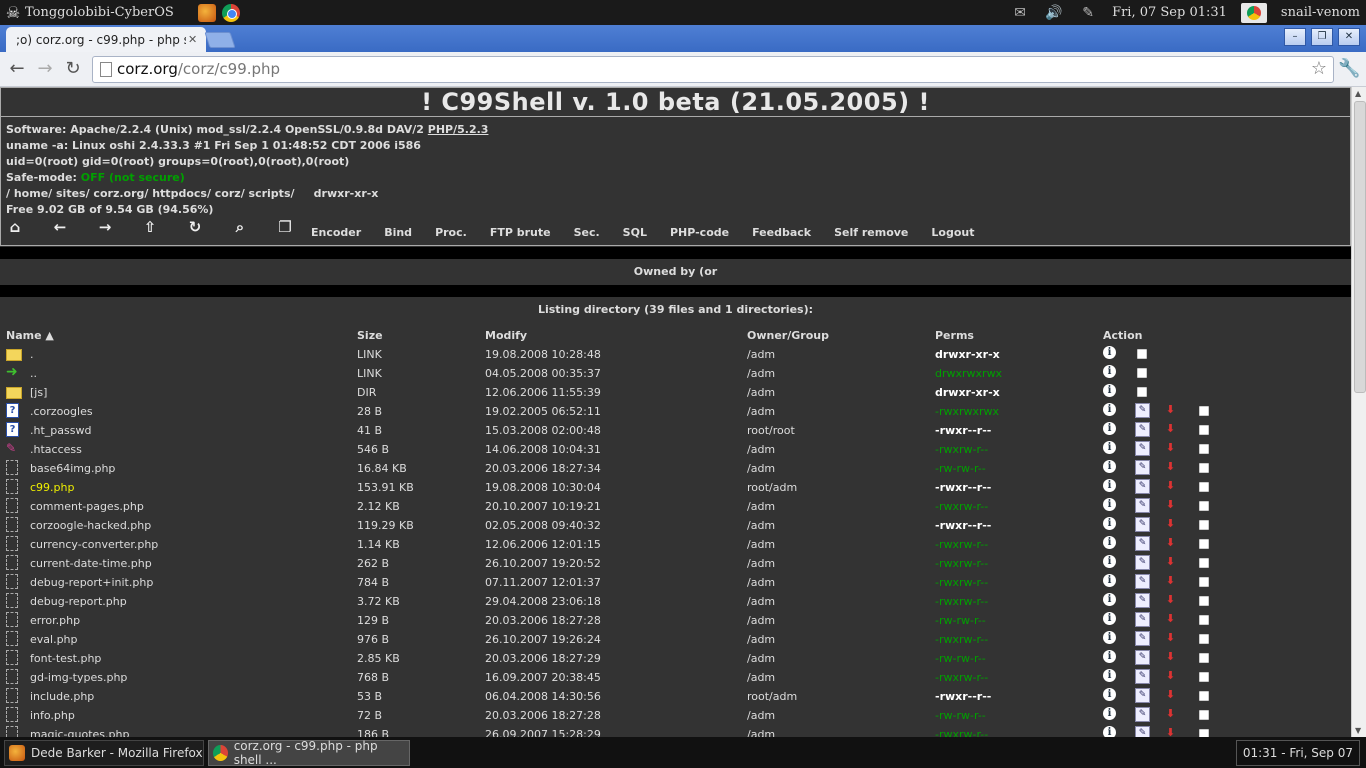  I want to click on username: snail-venom, so click(1320, 12).